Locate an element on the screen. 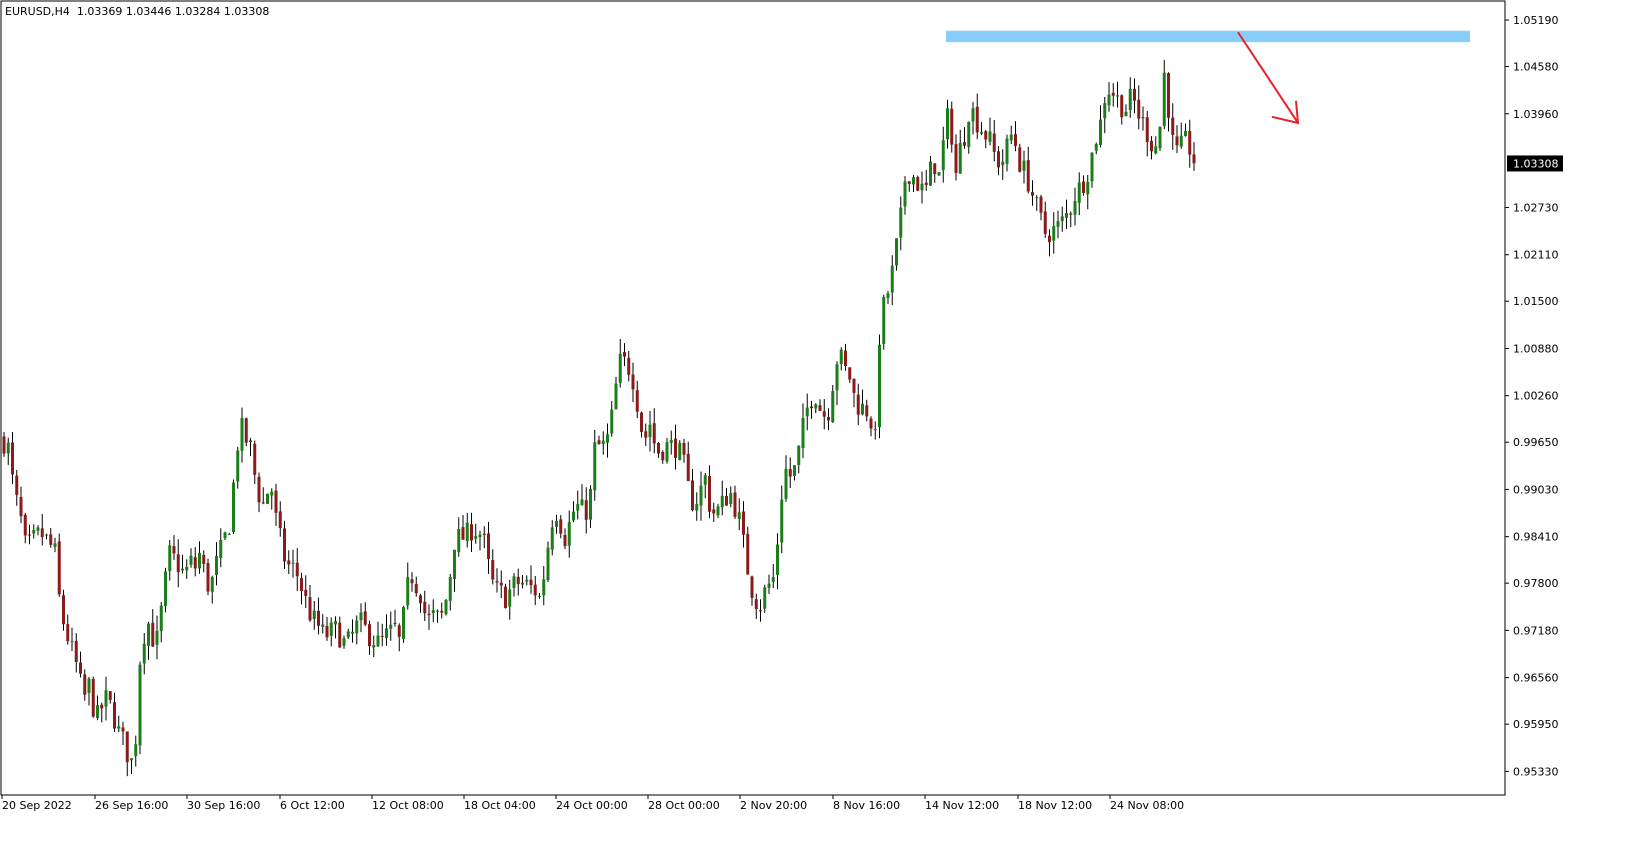 The width and height of the screenshot is (1629, 850). y-tick-label: 1.01500 is located at coordinates (1536, 301).